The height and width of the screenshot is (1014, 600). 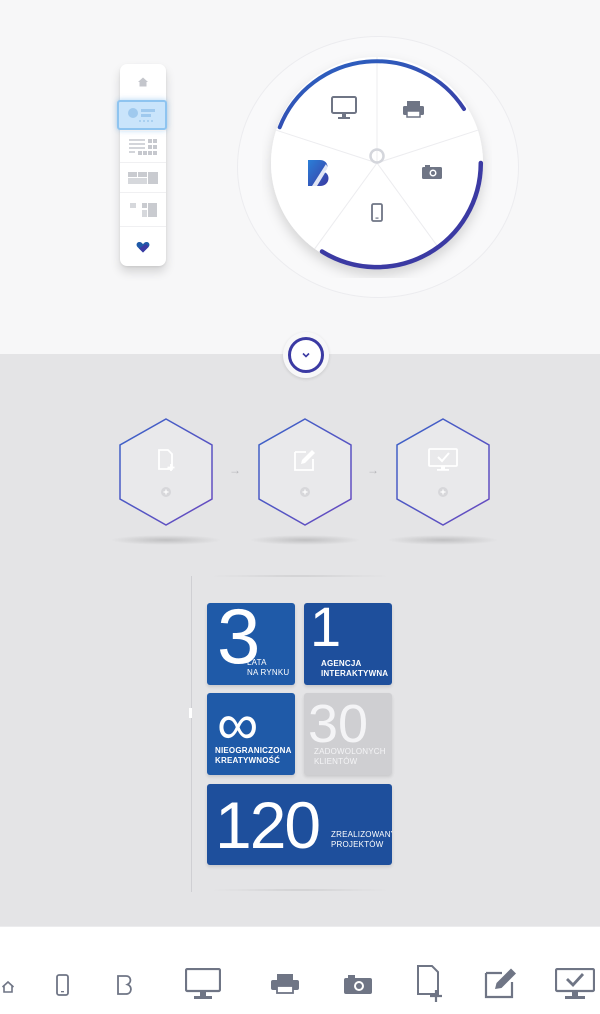 I want to click on chevron-down-icon, so click(x=306, y=355).